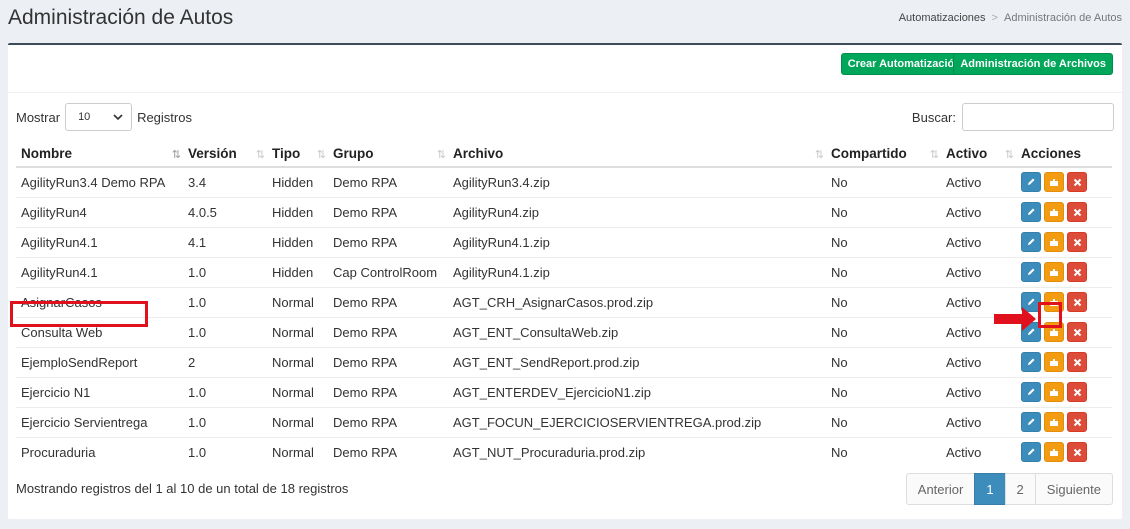 The width and height of the screenshot is (1130, 529). Describe the element at coordinates (637, 154) in the screenshot. I see `column-header: Archivo ⇅` at that location.